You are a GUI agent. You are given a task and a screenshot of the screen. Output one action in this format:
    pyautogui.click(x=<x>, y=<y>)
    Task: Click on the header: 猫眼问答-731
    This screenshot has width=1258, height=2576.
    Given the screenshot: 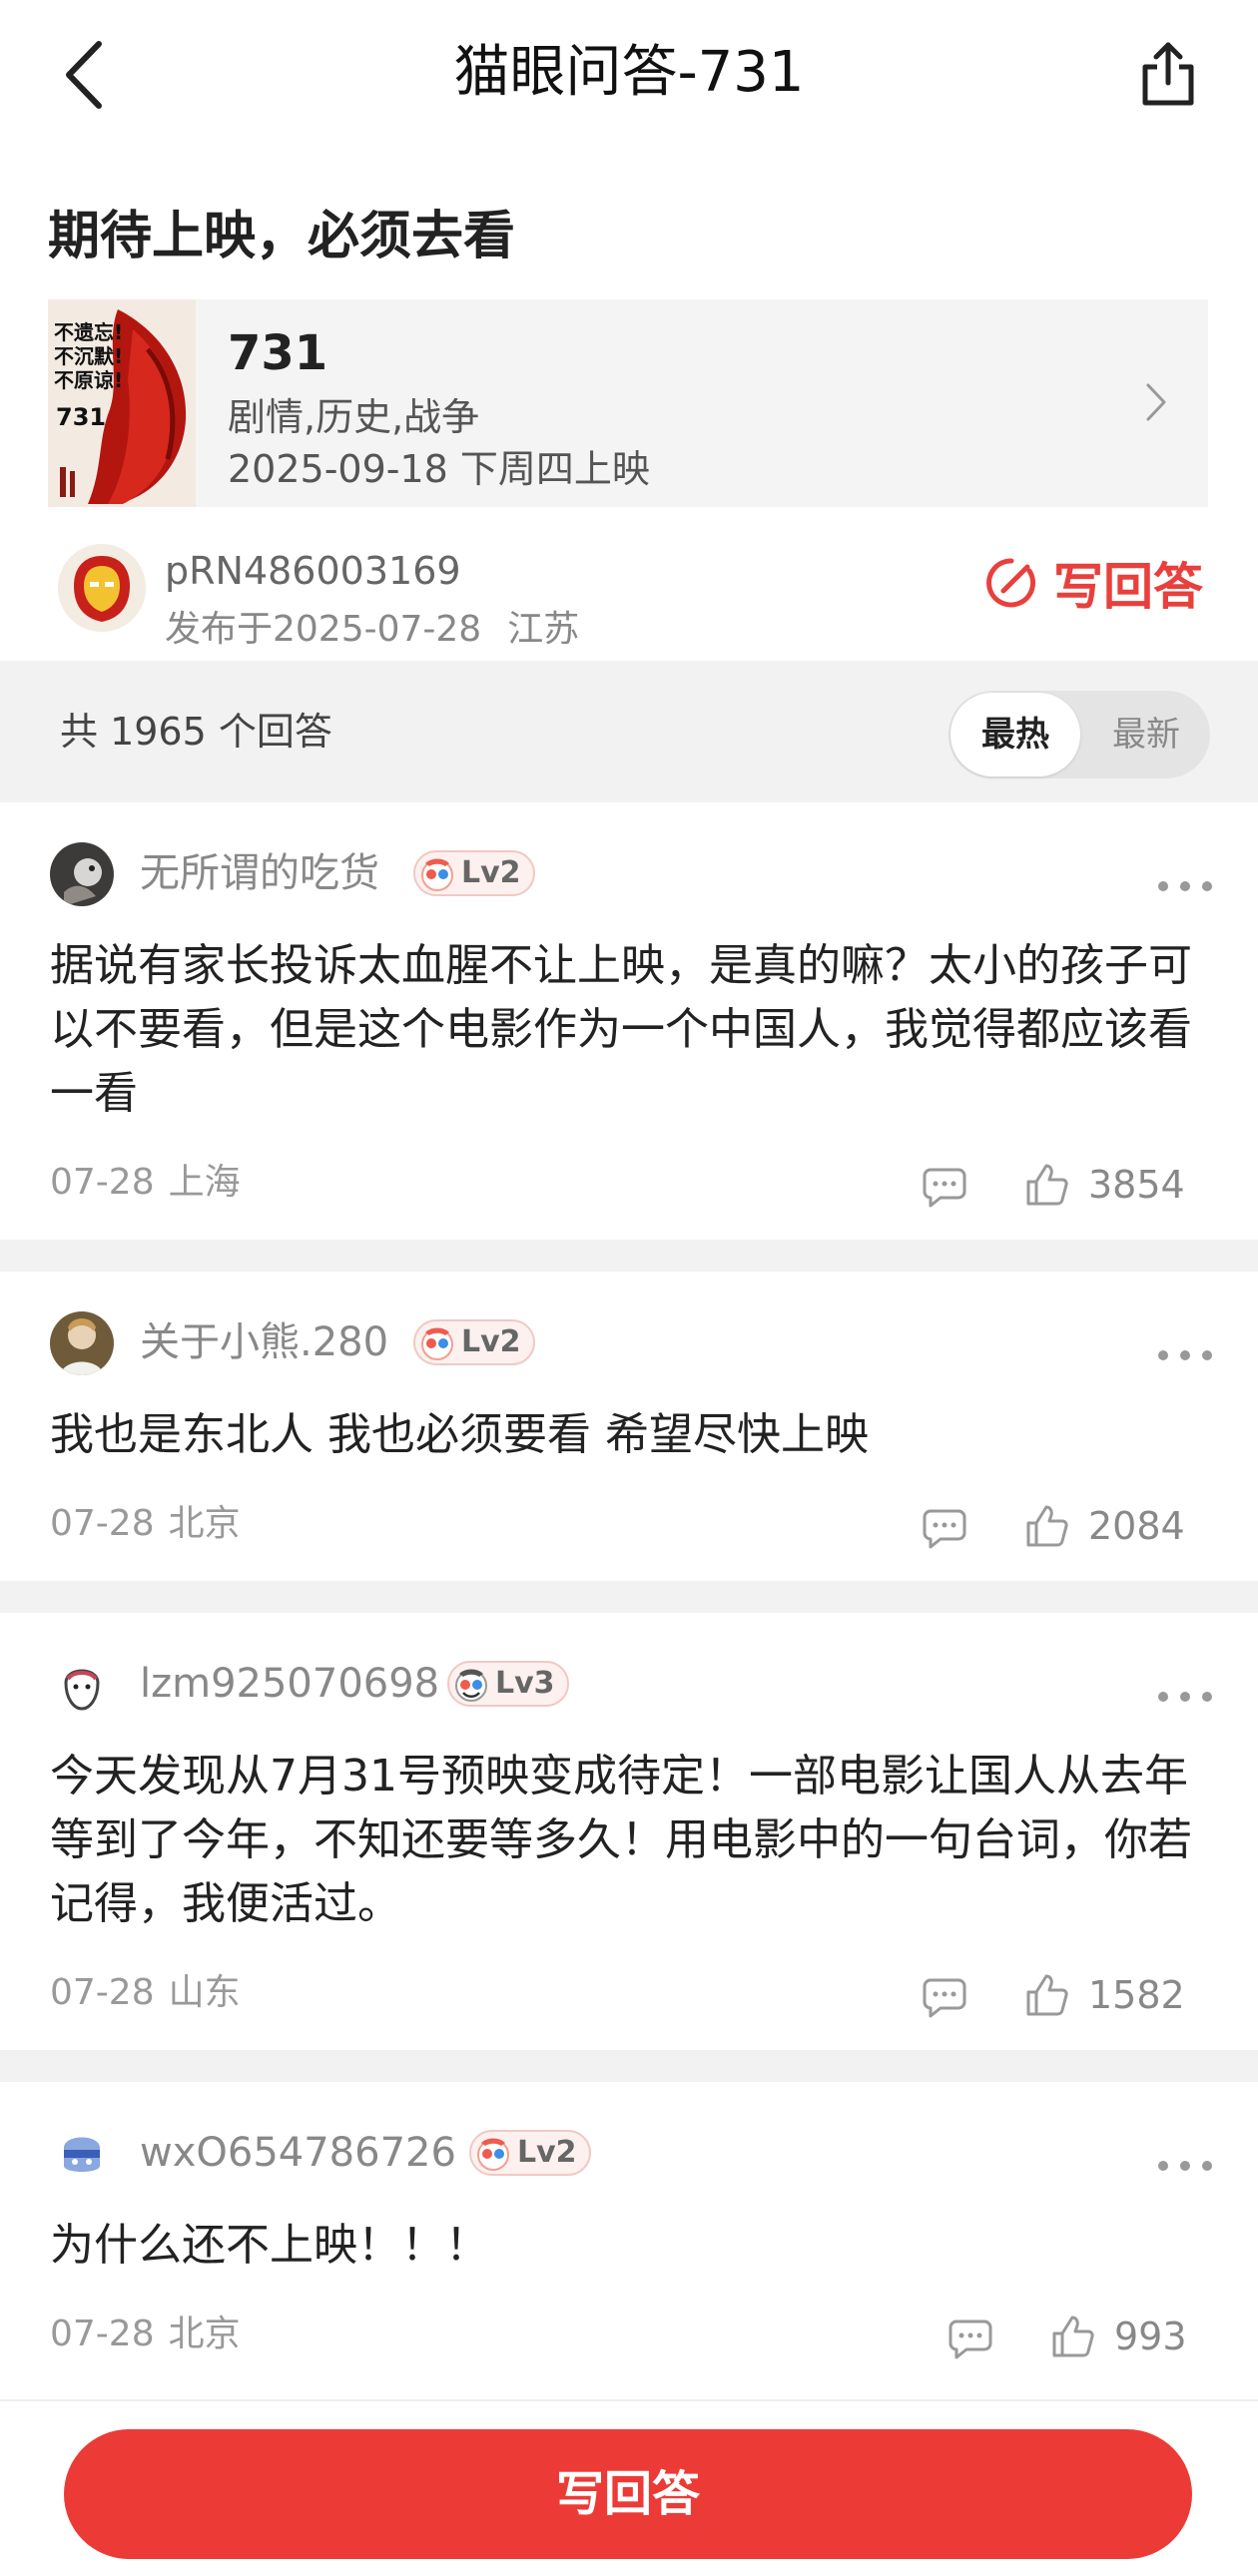 What is the action you would take?
    pyautogui.click(x=629, y=75)
    